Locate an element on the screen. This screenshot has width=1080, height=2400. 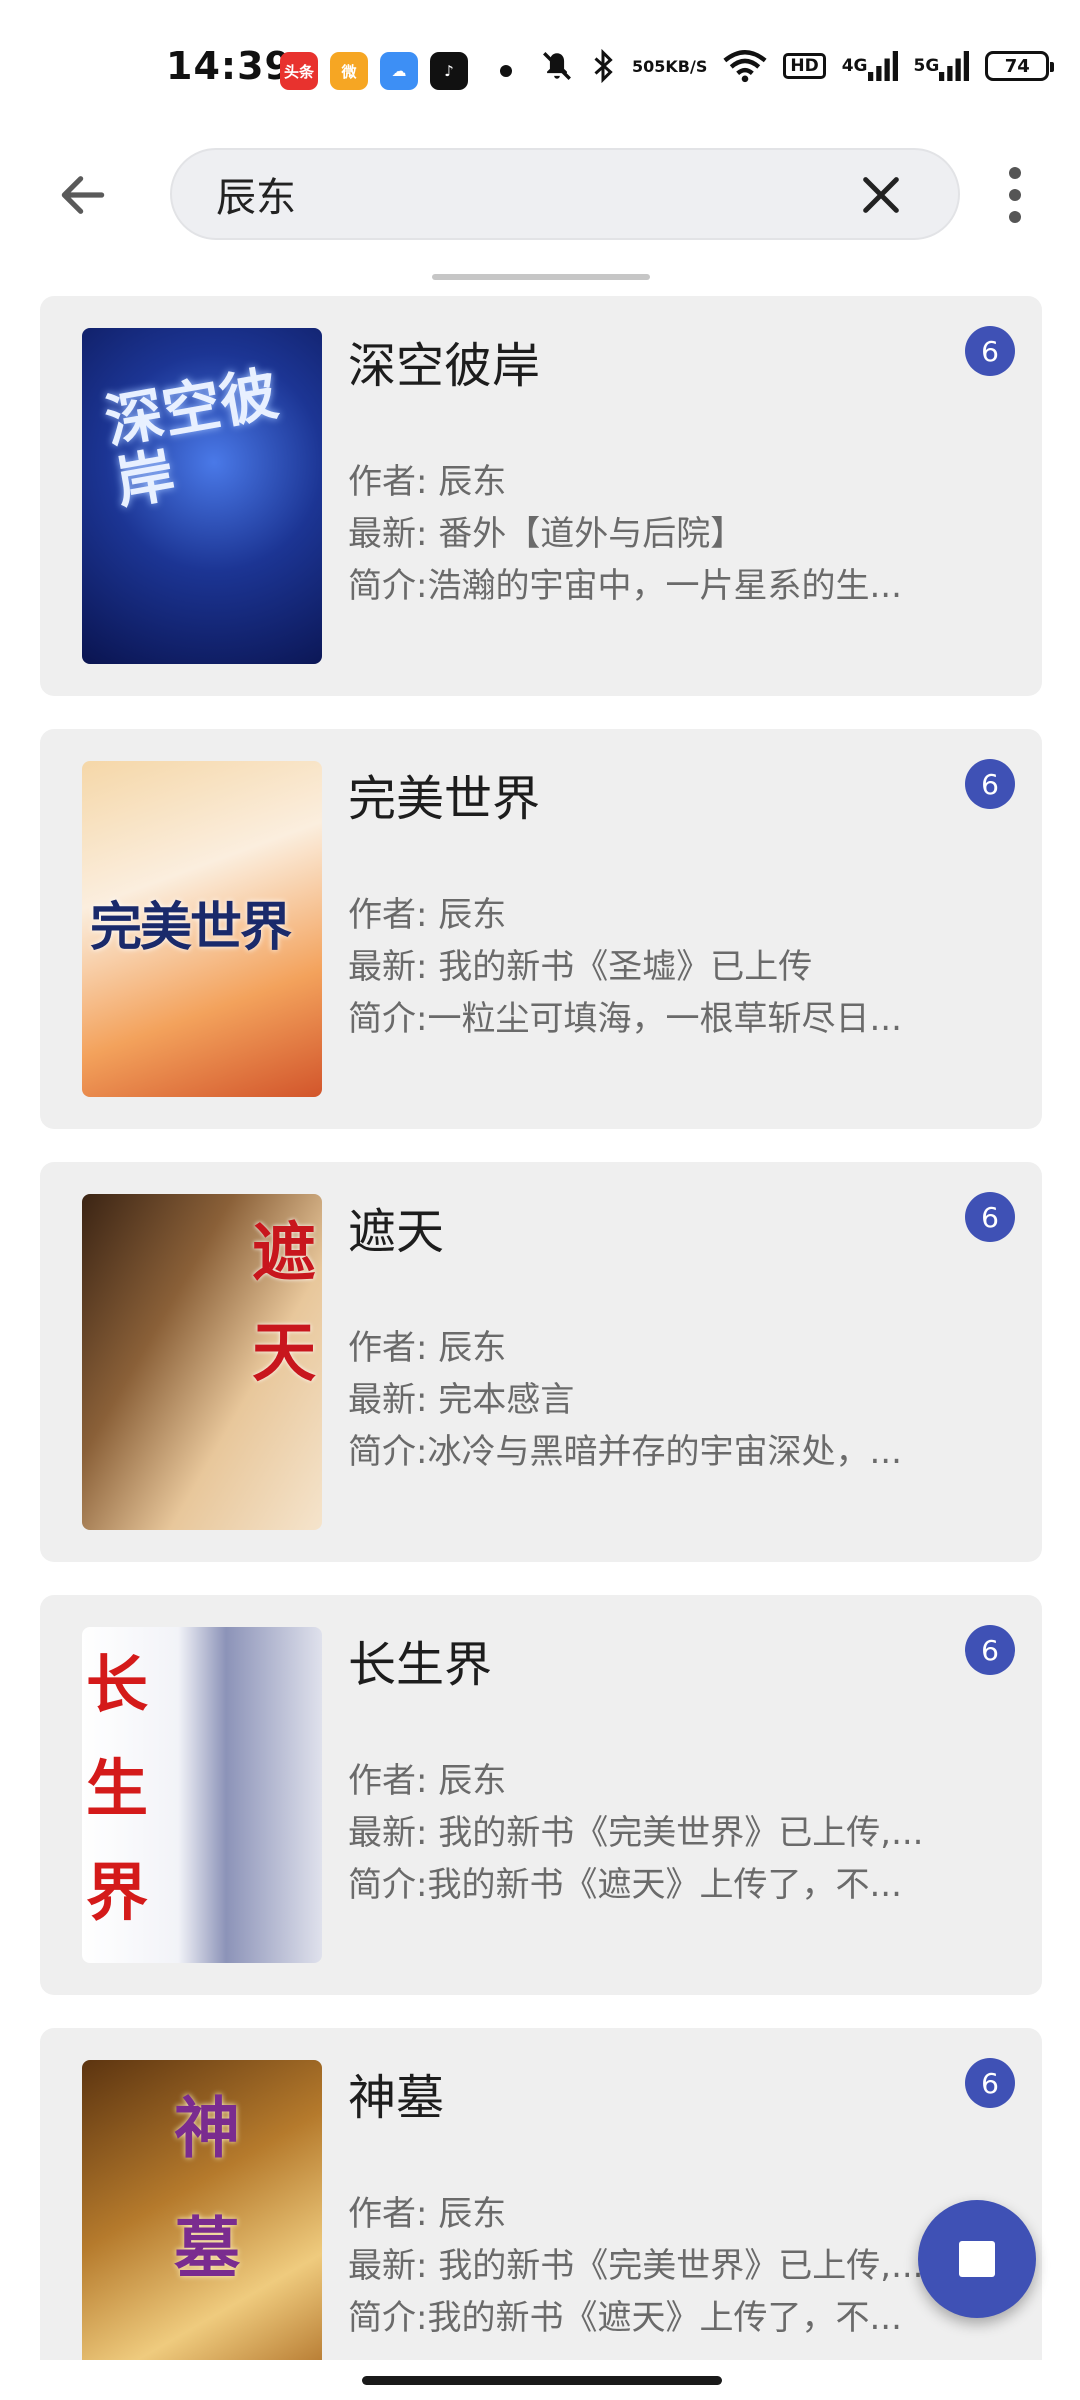
search-toolbar is located at coordinates (540, 195).